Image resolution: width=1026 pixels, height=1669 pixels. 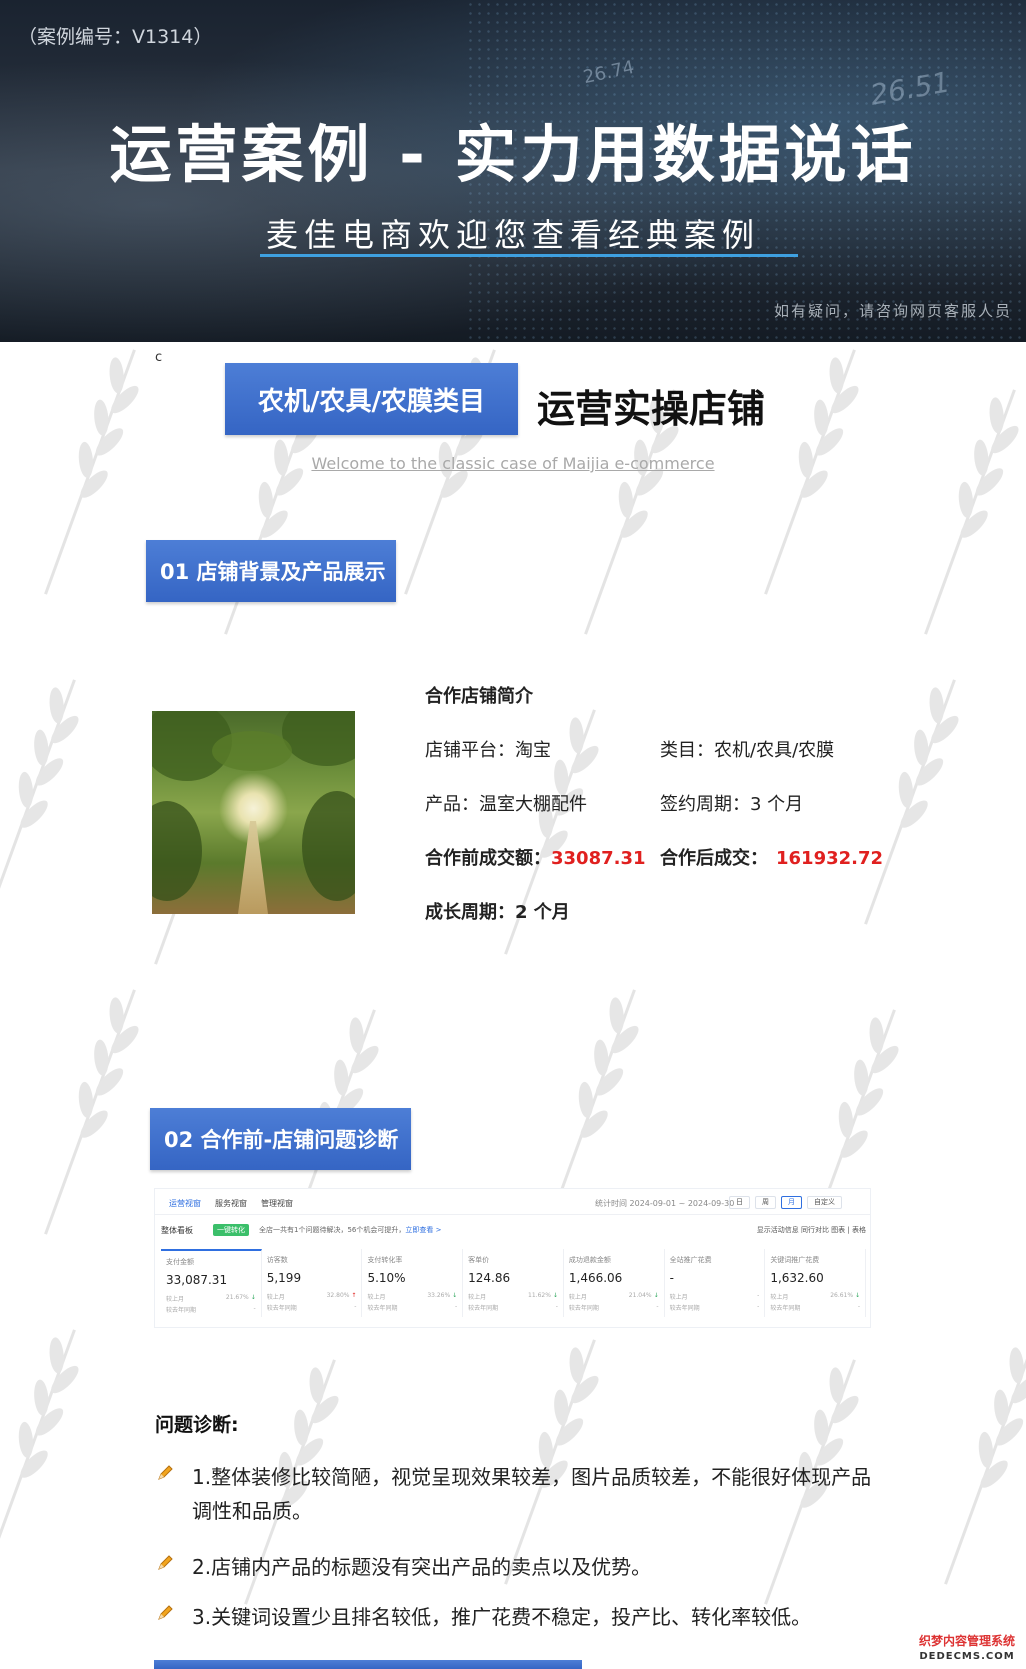 What do you see at coordinates (312, 1283) in the screenshot?
I see `metric-card: 访客数 5,199 较上月 32.80% ↑ 较去年同期 -` at bounding box center [312, 1283].